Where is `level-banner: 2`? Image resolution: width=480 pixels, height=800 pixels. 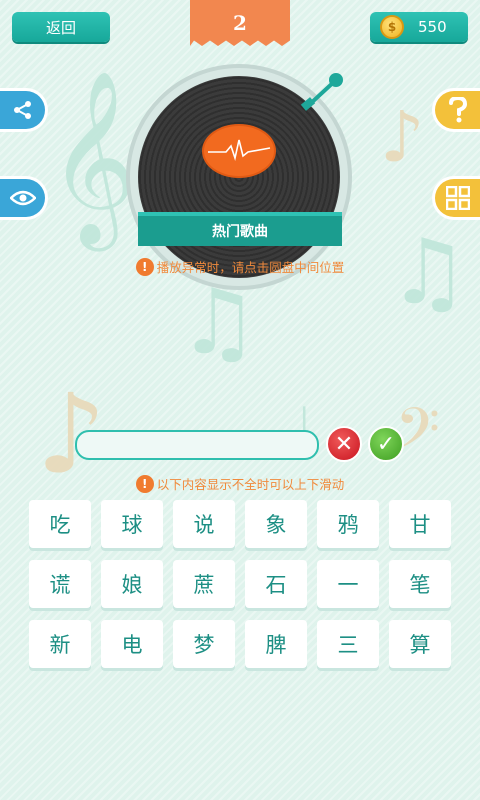 level-banner: 2 is located at coordinates (240, 23).